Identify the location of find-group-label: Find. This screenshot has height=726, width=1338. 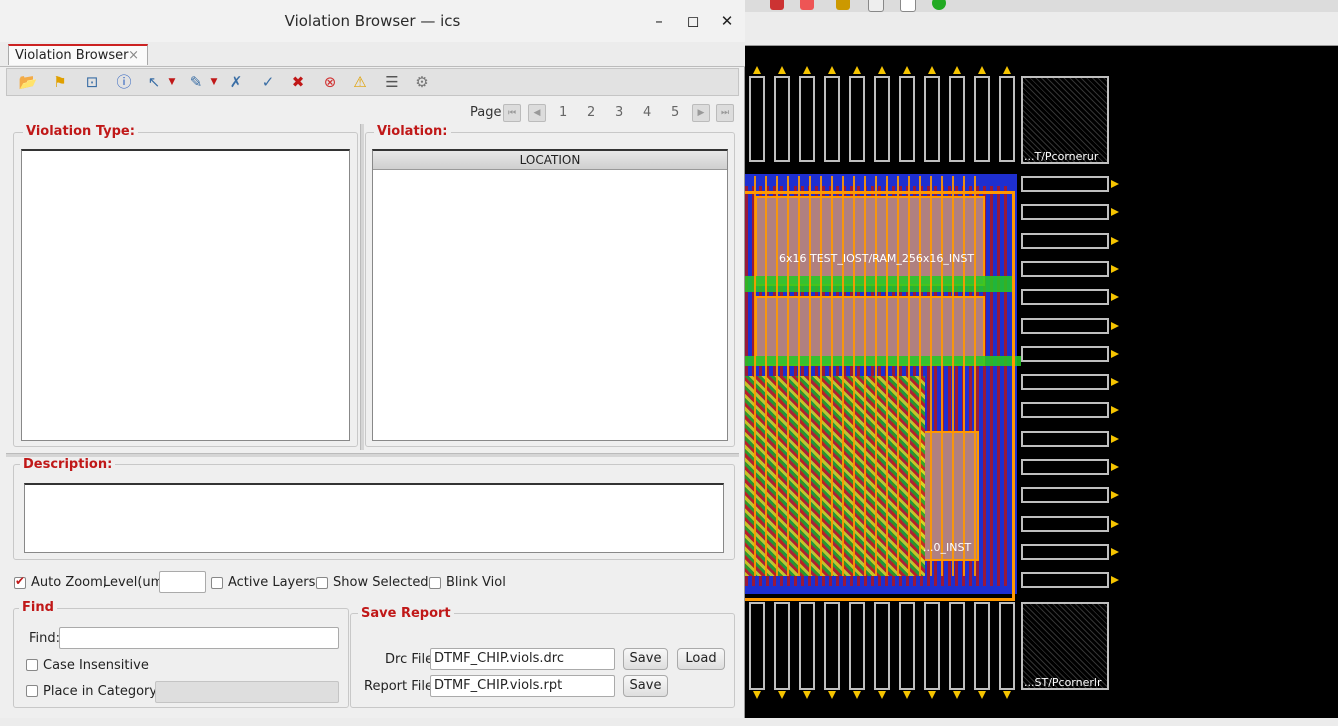
(38, 607).